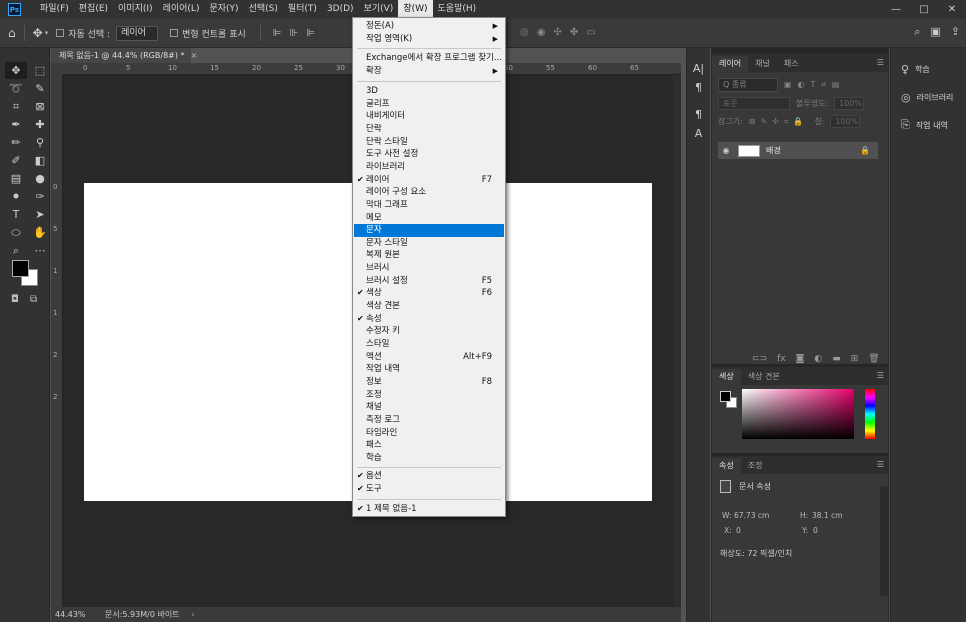  I want to click on vertical-ruler: 0 5 1 1 2 2, so click(57, 341).